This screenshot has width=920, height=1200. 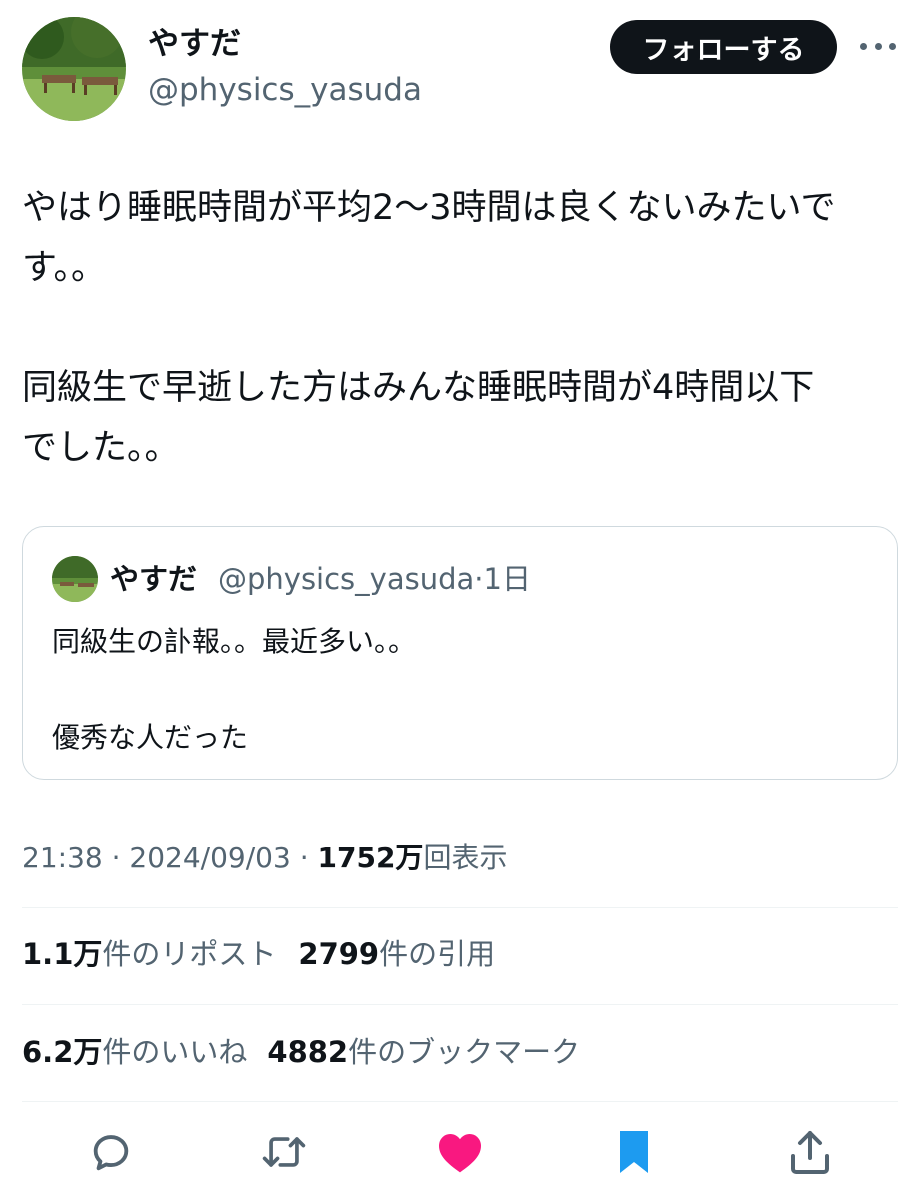 I want to click on repost-quote-stats: 1.1万件のリポスト 2799件の引用, so click(x=258, y=954).